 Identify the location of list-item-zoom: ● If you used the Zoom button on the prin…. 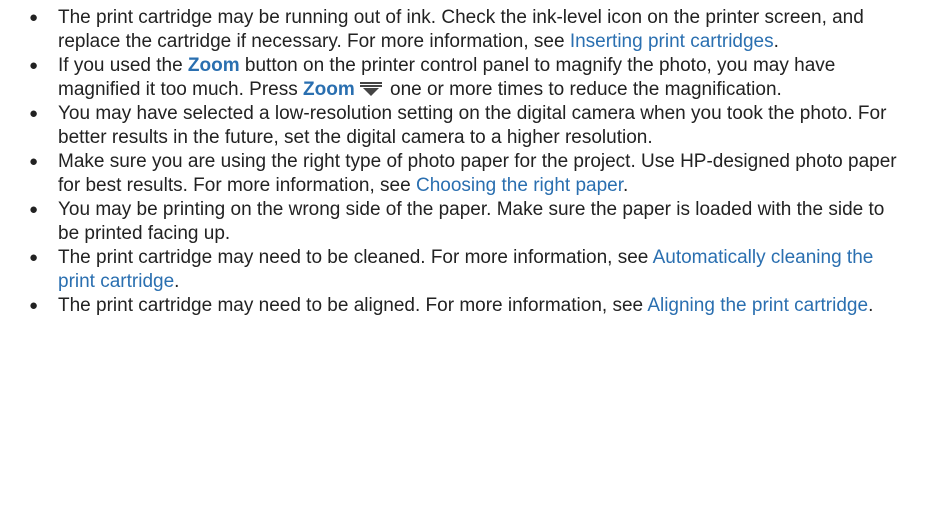
(466, 78).